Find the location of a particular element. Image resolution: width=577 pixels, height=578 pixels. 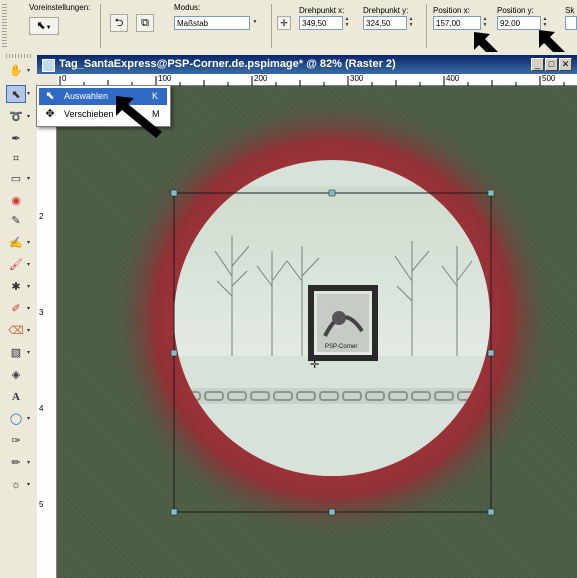

eye-icon: ◉ is located at coordinates (16, 201).